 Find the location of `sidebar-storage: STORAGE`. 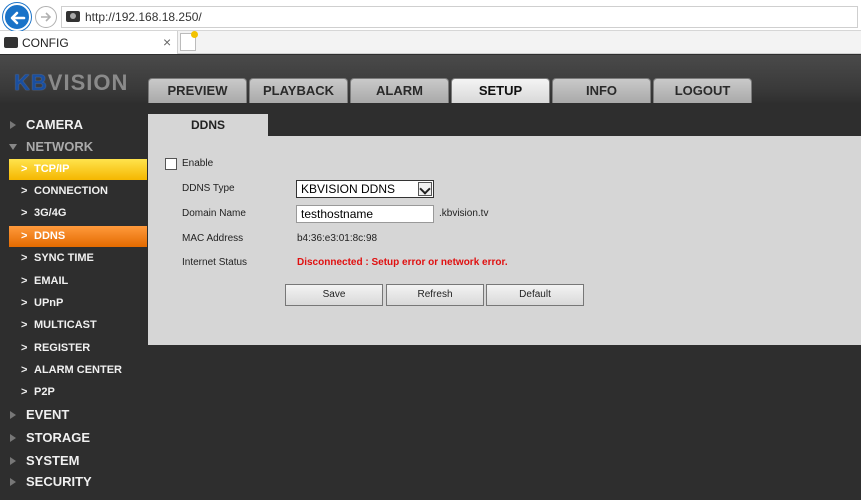

sidebar-storage: STORAGE is located at coordinates (73, 438).